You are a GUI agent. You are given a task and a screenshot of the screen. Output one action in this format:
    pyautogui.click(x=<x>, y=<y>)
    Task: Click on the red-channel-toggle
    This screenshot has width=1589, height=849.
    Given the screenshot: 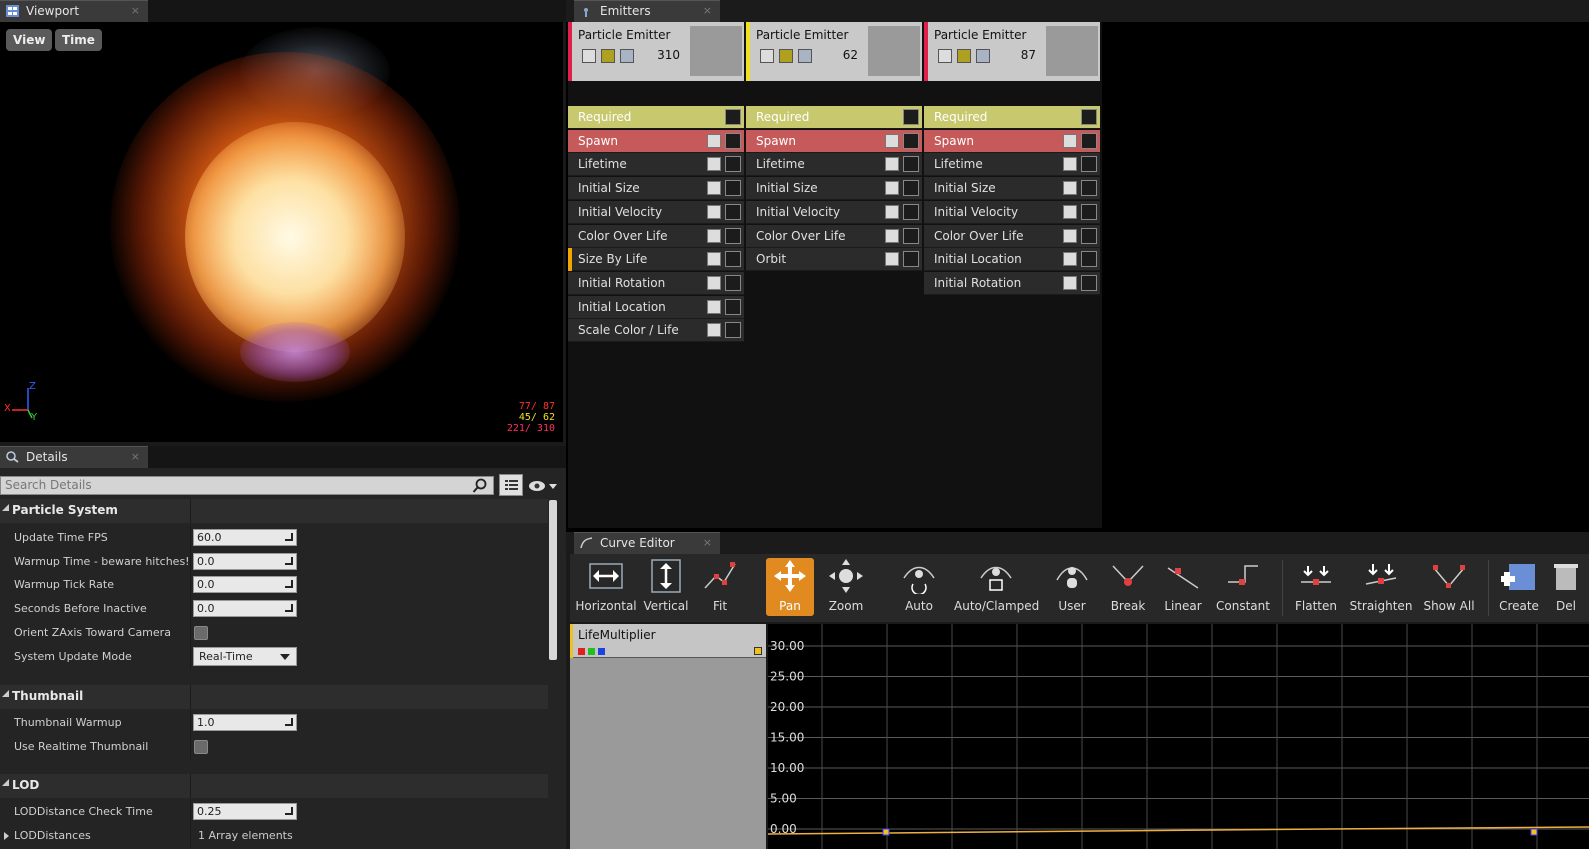 What is the action you would take?
    pyautogui.click(x=581, y=651)
    